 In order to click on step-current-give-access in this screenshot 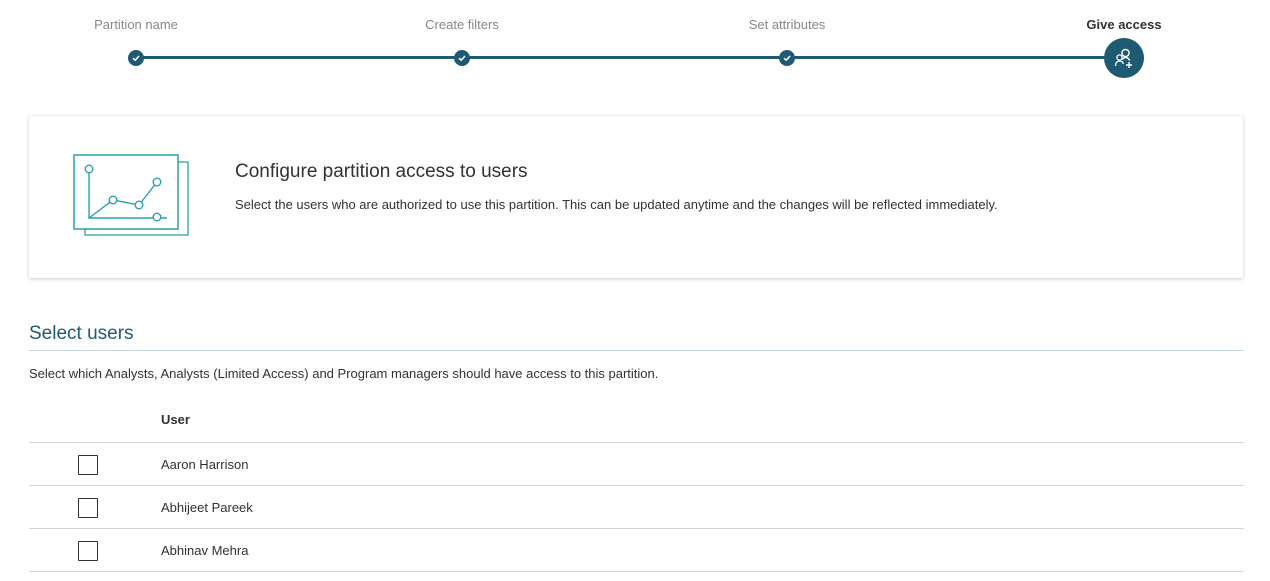, I will do `click(1124, 58)`.